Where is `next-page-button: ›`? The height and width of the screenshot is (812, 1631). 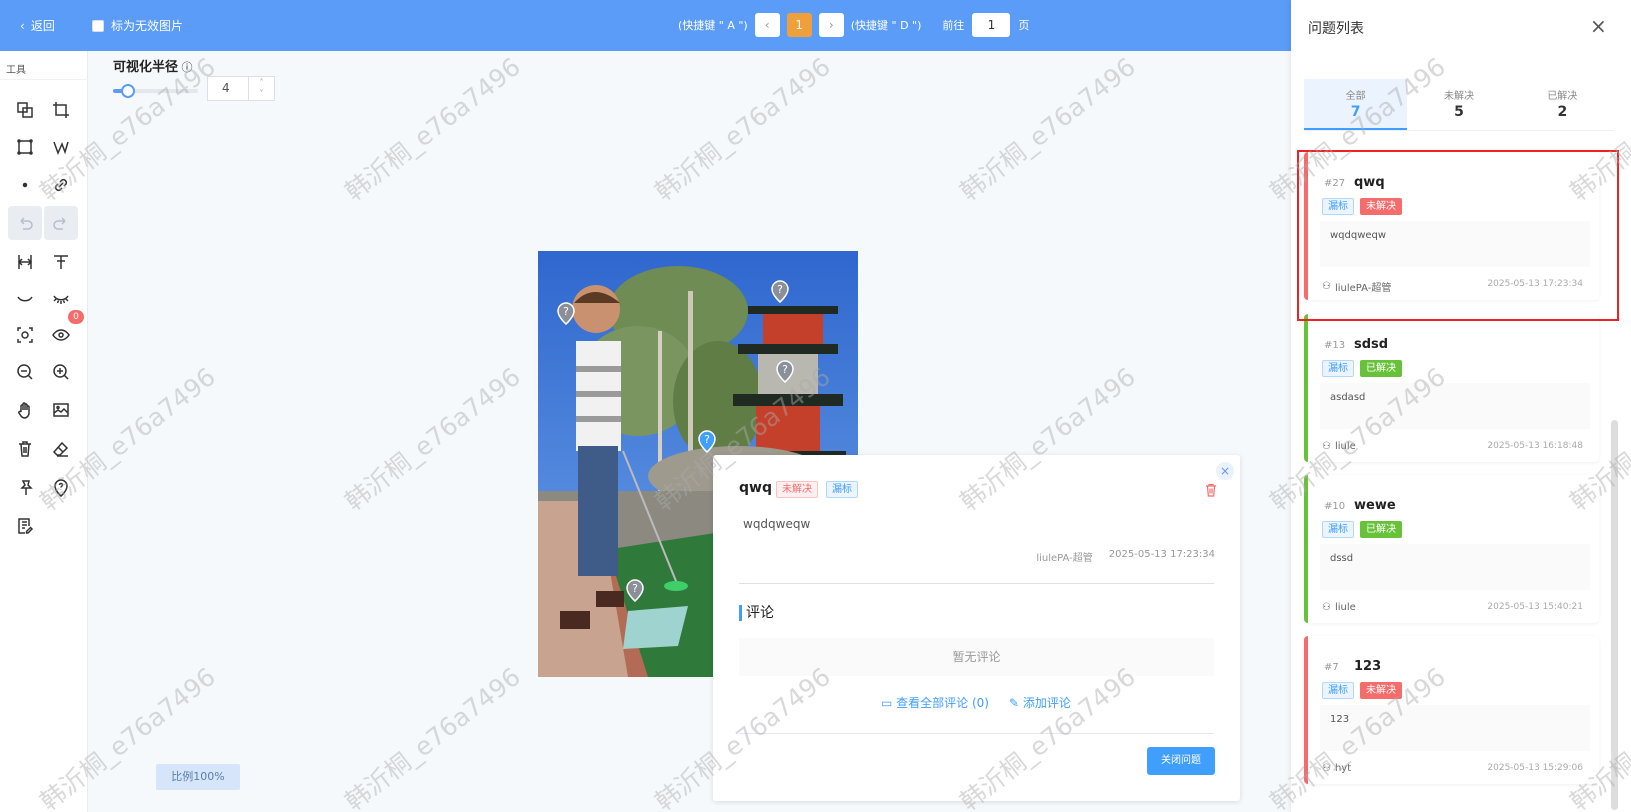
next-page-button: › is located at coordinates (831, 25).